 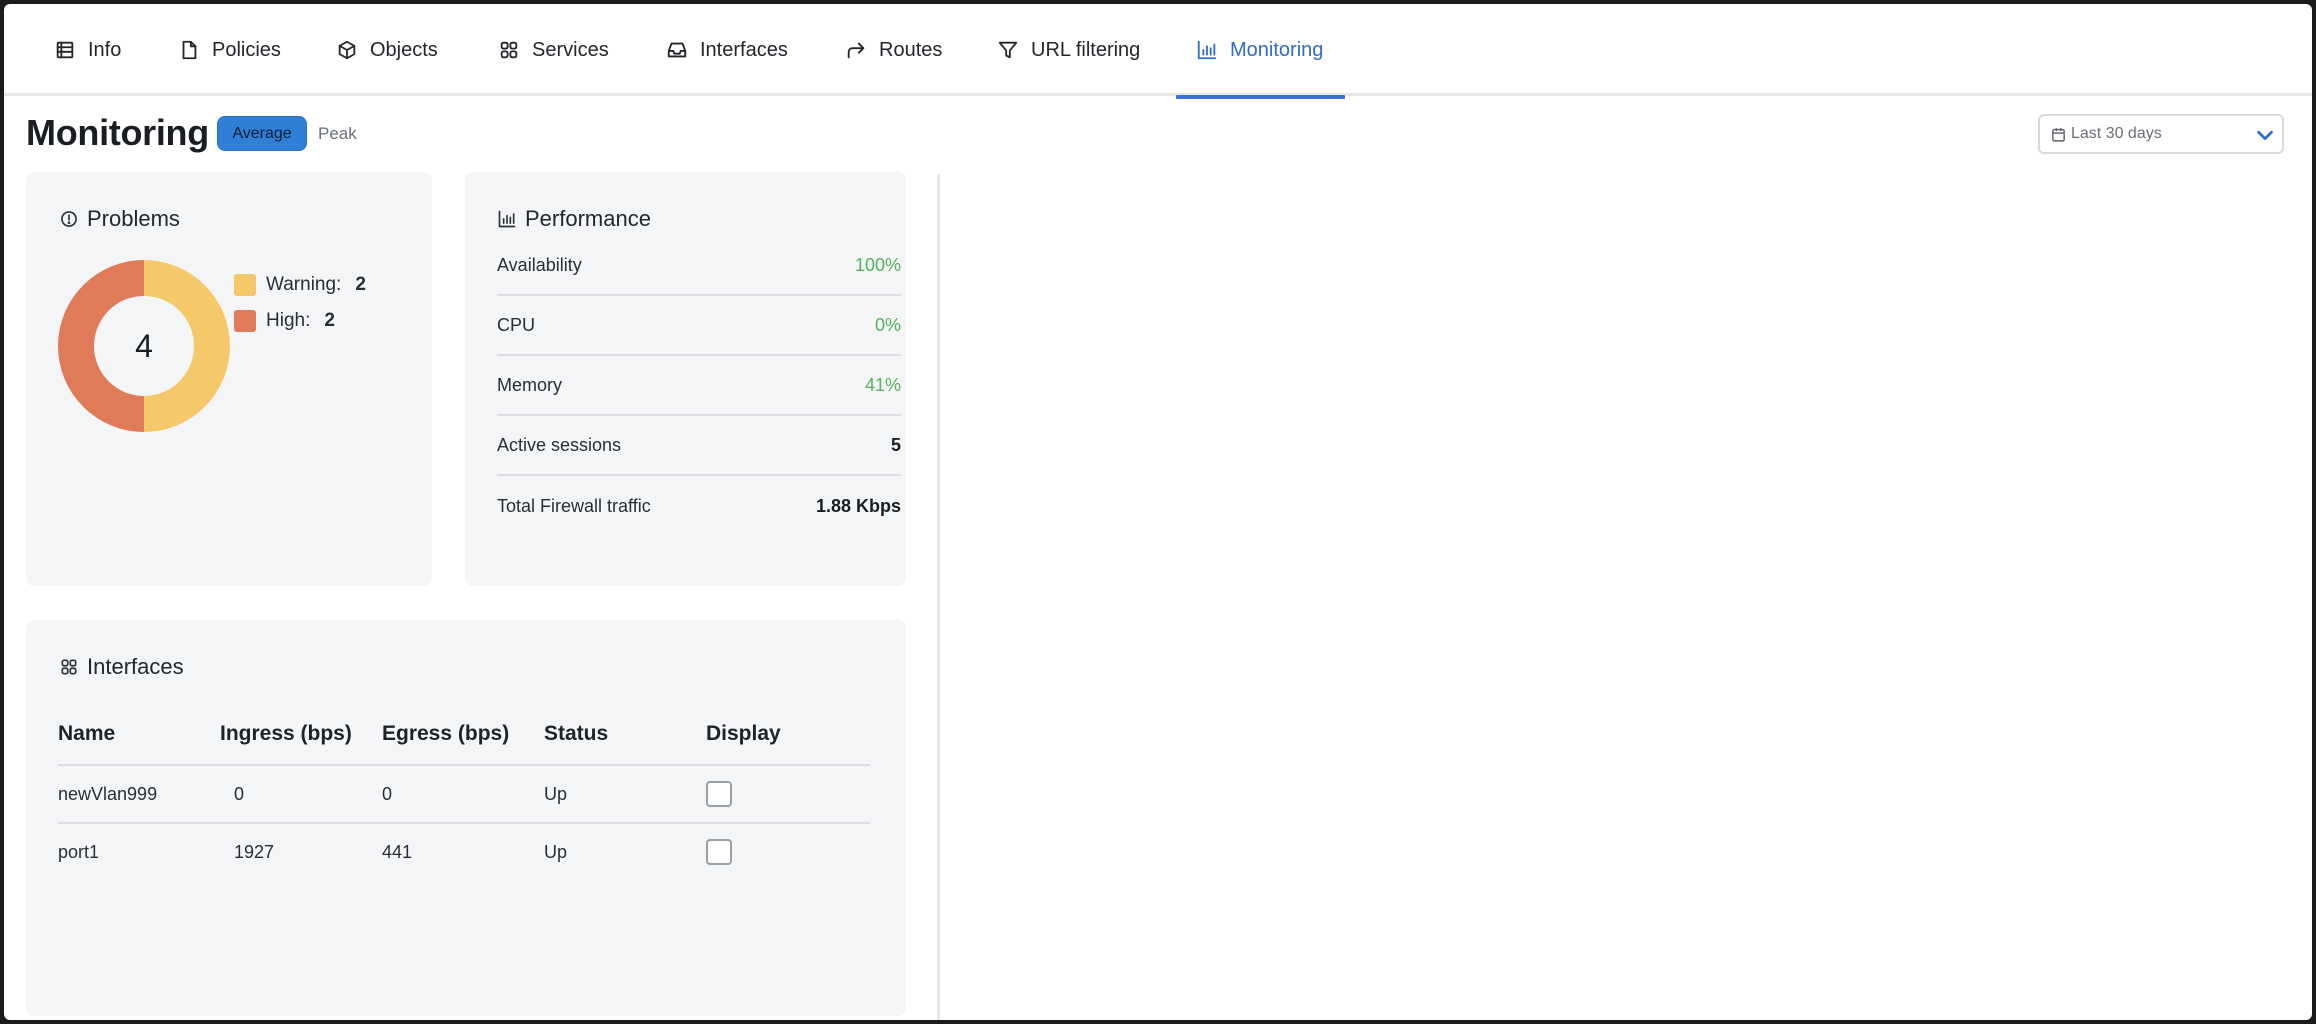 What do you see at coordinates (1086, 49) in the screenshot?
I see `tab-label: URL filtering` at bounding box center [1086, 49].